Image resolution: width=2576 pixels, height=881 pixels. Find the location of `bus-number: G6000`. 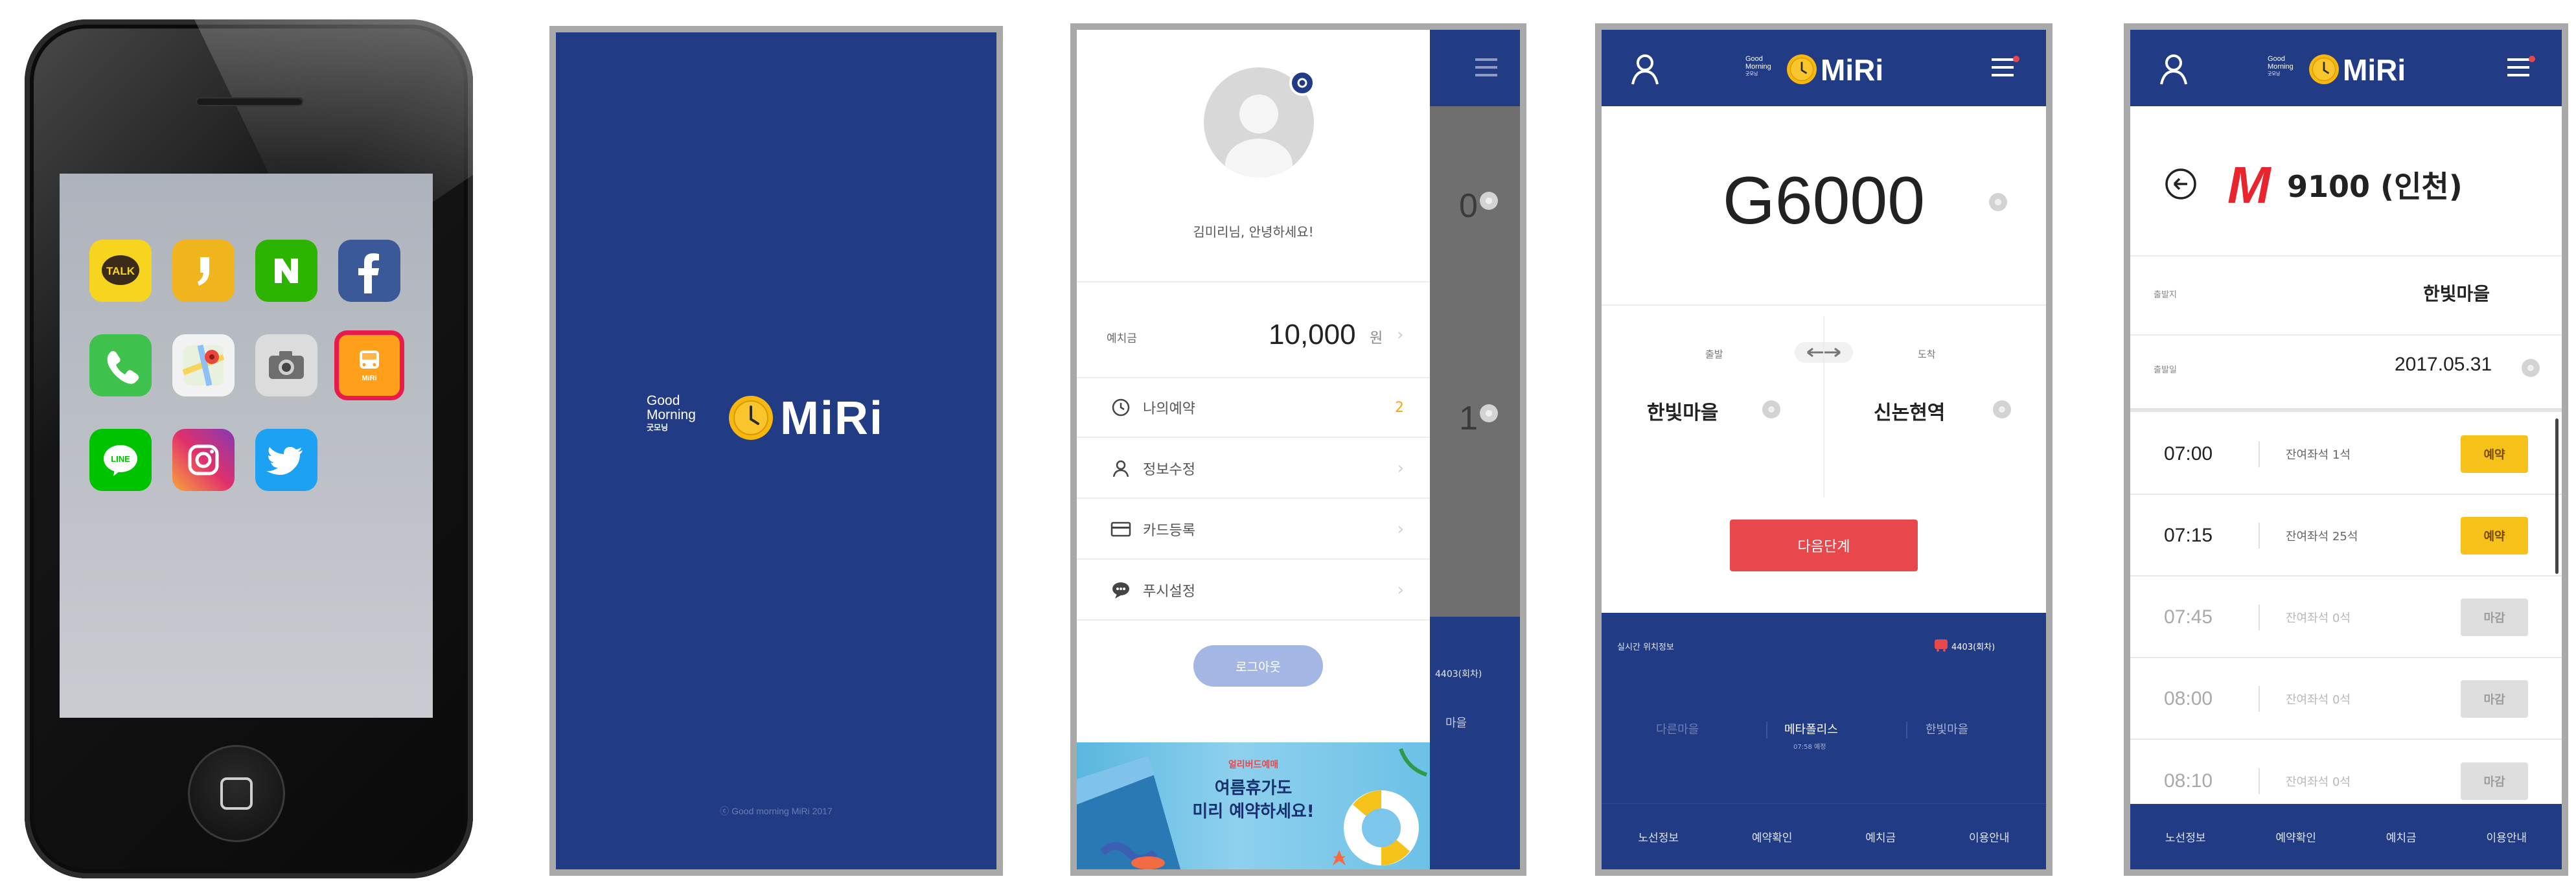

bus-number: G6000 is located at coordinates (1824, 200).